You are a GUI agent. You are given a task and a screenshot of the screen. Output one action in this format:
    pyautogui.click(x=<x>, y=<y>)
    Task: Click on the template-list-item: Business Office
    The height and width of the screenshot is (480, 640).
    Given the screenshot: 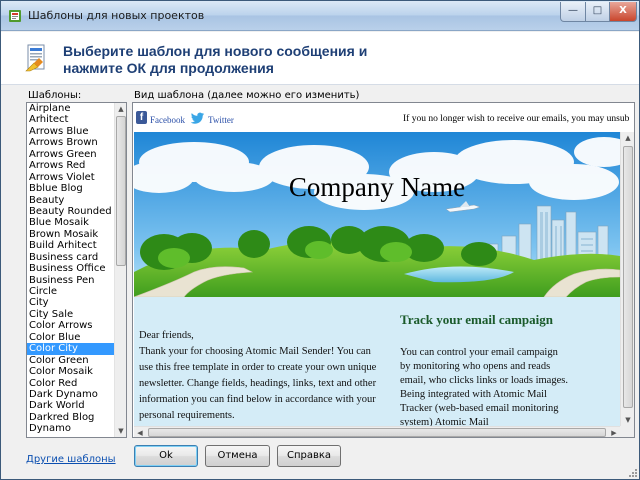 What is the action you would take?
    pyautogui.click(x=71, y=268)
    